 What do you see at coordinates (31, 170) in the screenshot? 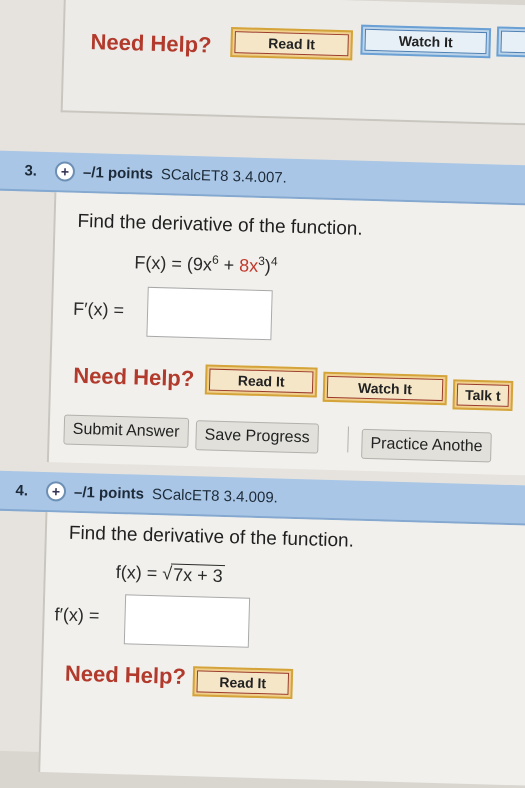
I see `question-number: 3.` at bounding box center [31, 170].